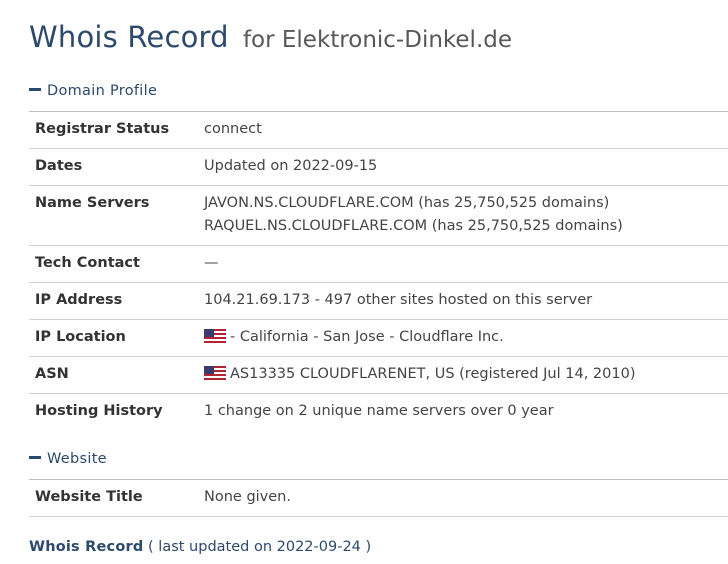  Describe the element at coordinates (99, 411) in the screenshot. I see `row-label: Hosting History` at that location.